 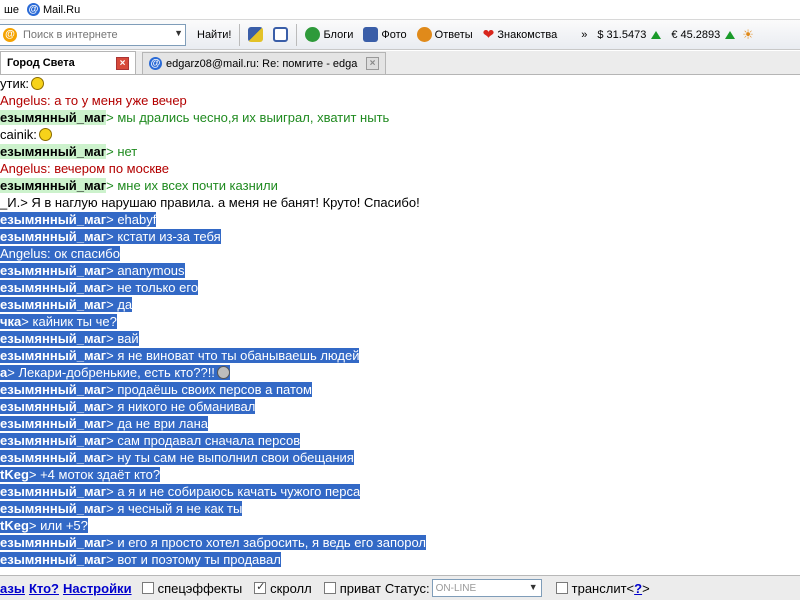 What do you see at coordinates (157, 423) in the screenshot?
I see `chat-message: > да не ври лана` at bounding box center [157, 423].